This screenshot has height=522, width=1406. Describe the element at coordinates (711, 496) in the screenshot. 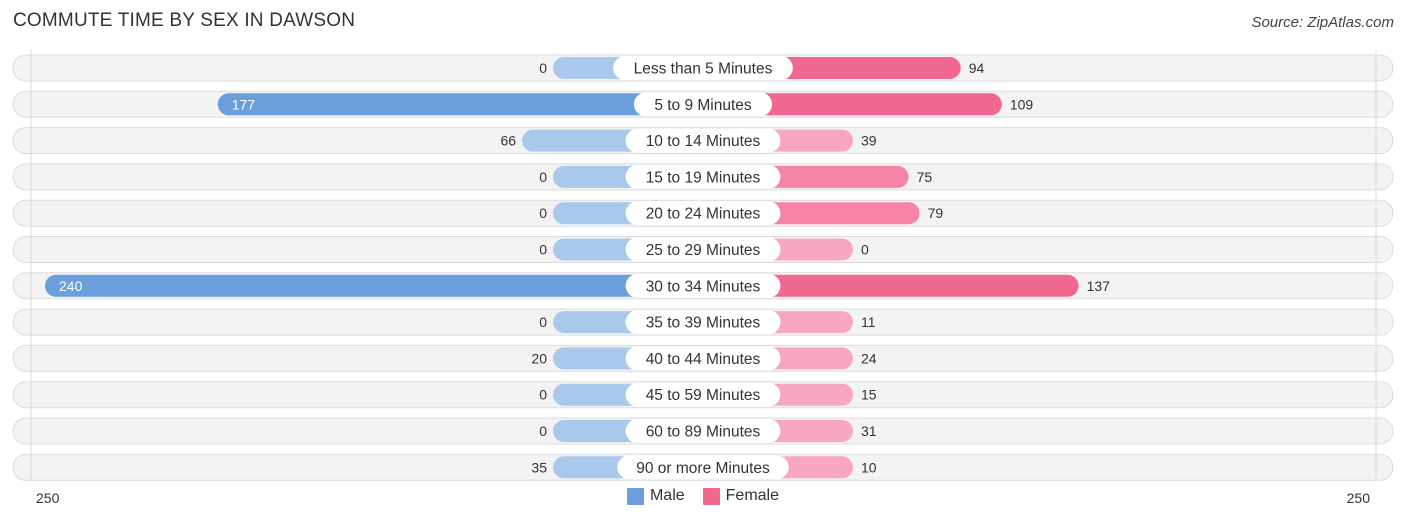

I see `legend-swatch-female` at that location.